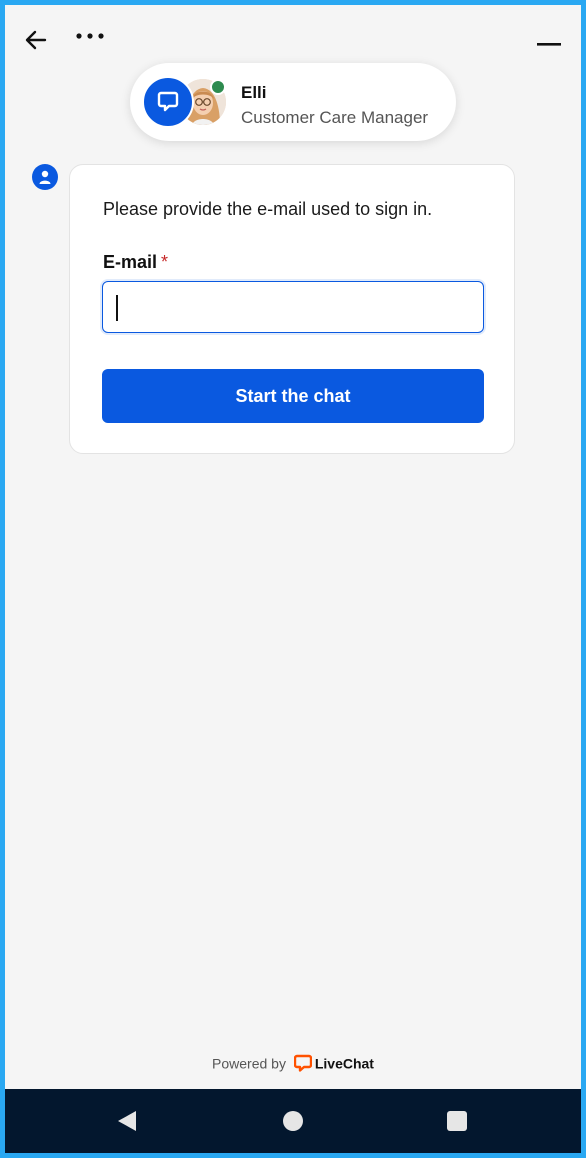 The image size is (586, 1158). What do you see at coordinates (127, 1121) in the screenshot?
I see `nav-back-icon` at bounding box center [127, 1121].